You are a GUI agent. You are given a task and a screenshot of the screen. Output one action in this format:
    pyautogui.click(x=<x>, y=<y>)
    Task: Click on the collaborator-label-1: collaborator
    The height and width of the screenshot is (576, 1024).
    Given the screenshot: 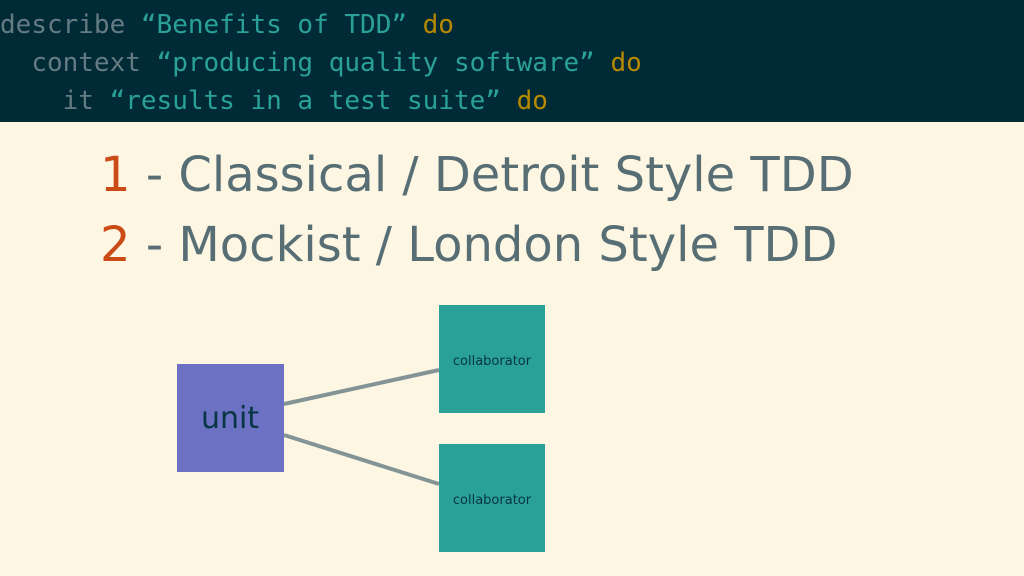 What is the action you would take?
    pyautogui.click(x=492, y=361)
    